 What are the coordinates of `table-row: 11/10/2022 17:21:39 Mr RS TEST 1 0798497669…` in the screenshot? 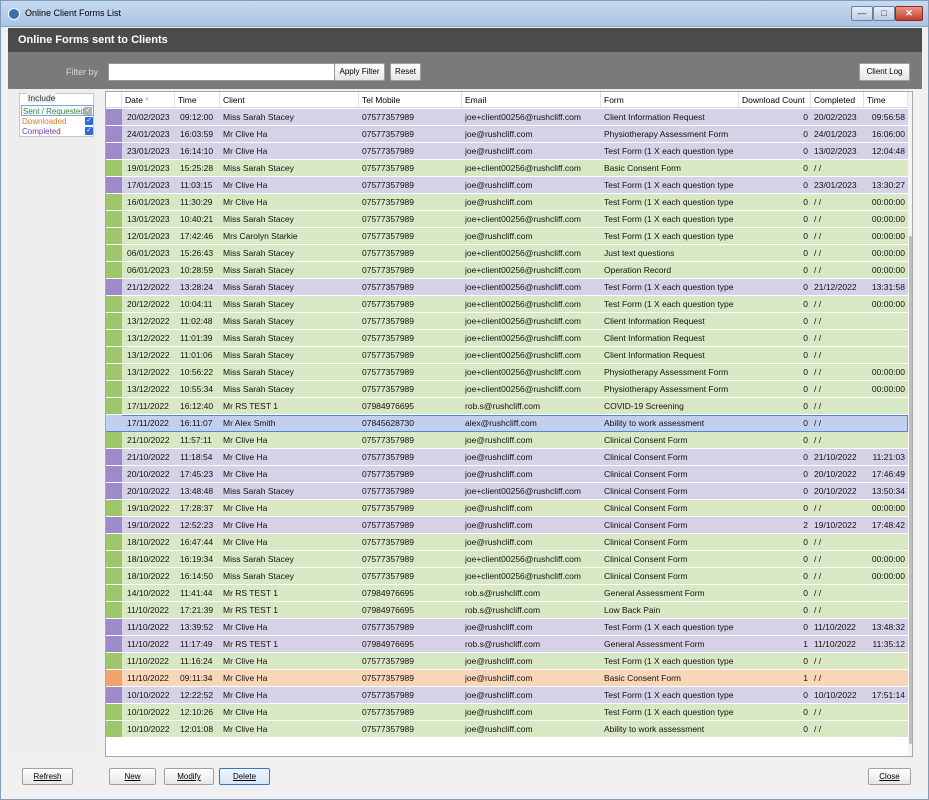 It's located at (507, 610).